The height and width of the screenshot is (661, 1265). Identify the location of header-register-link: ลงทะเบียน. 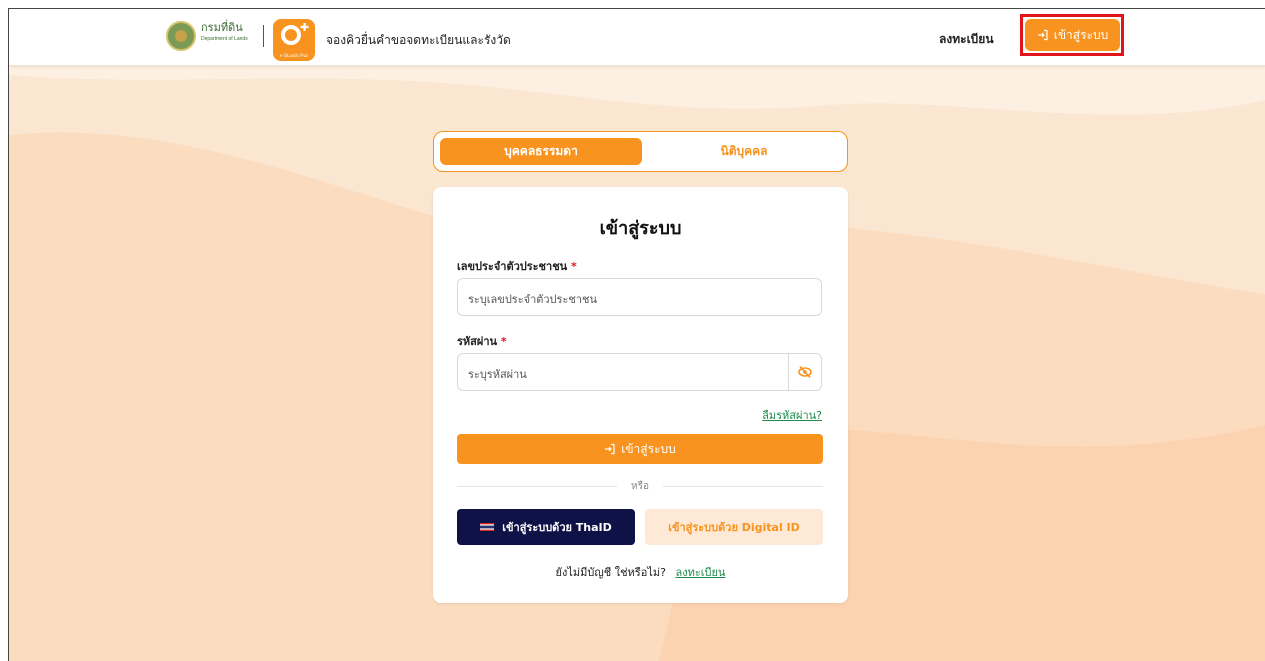
(966, 39).